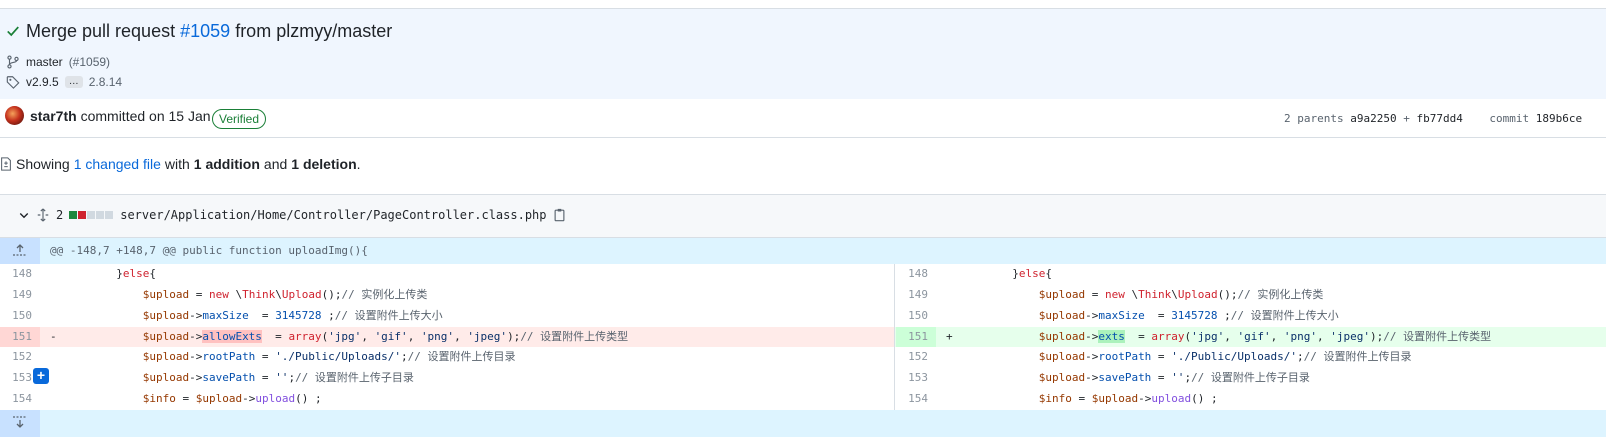  Describe the element at coordinates (1128, 398) in the screenshot. I see `right-code: $info = $upload->upload() ;` at that location.